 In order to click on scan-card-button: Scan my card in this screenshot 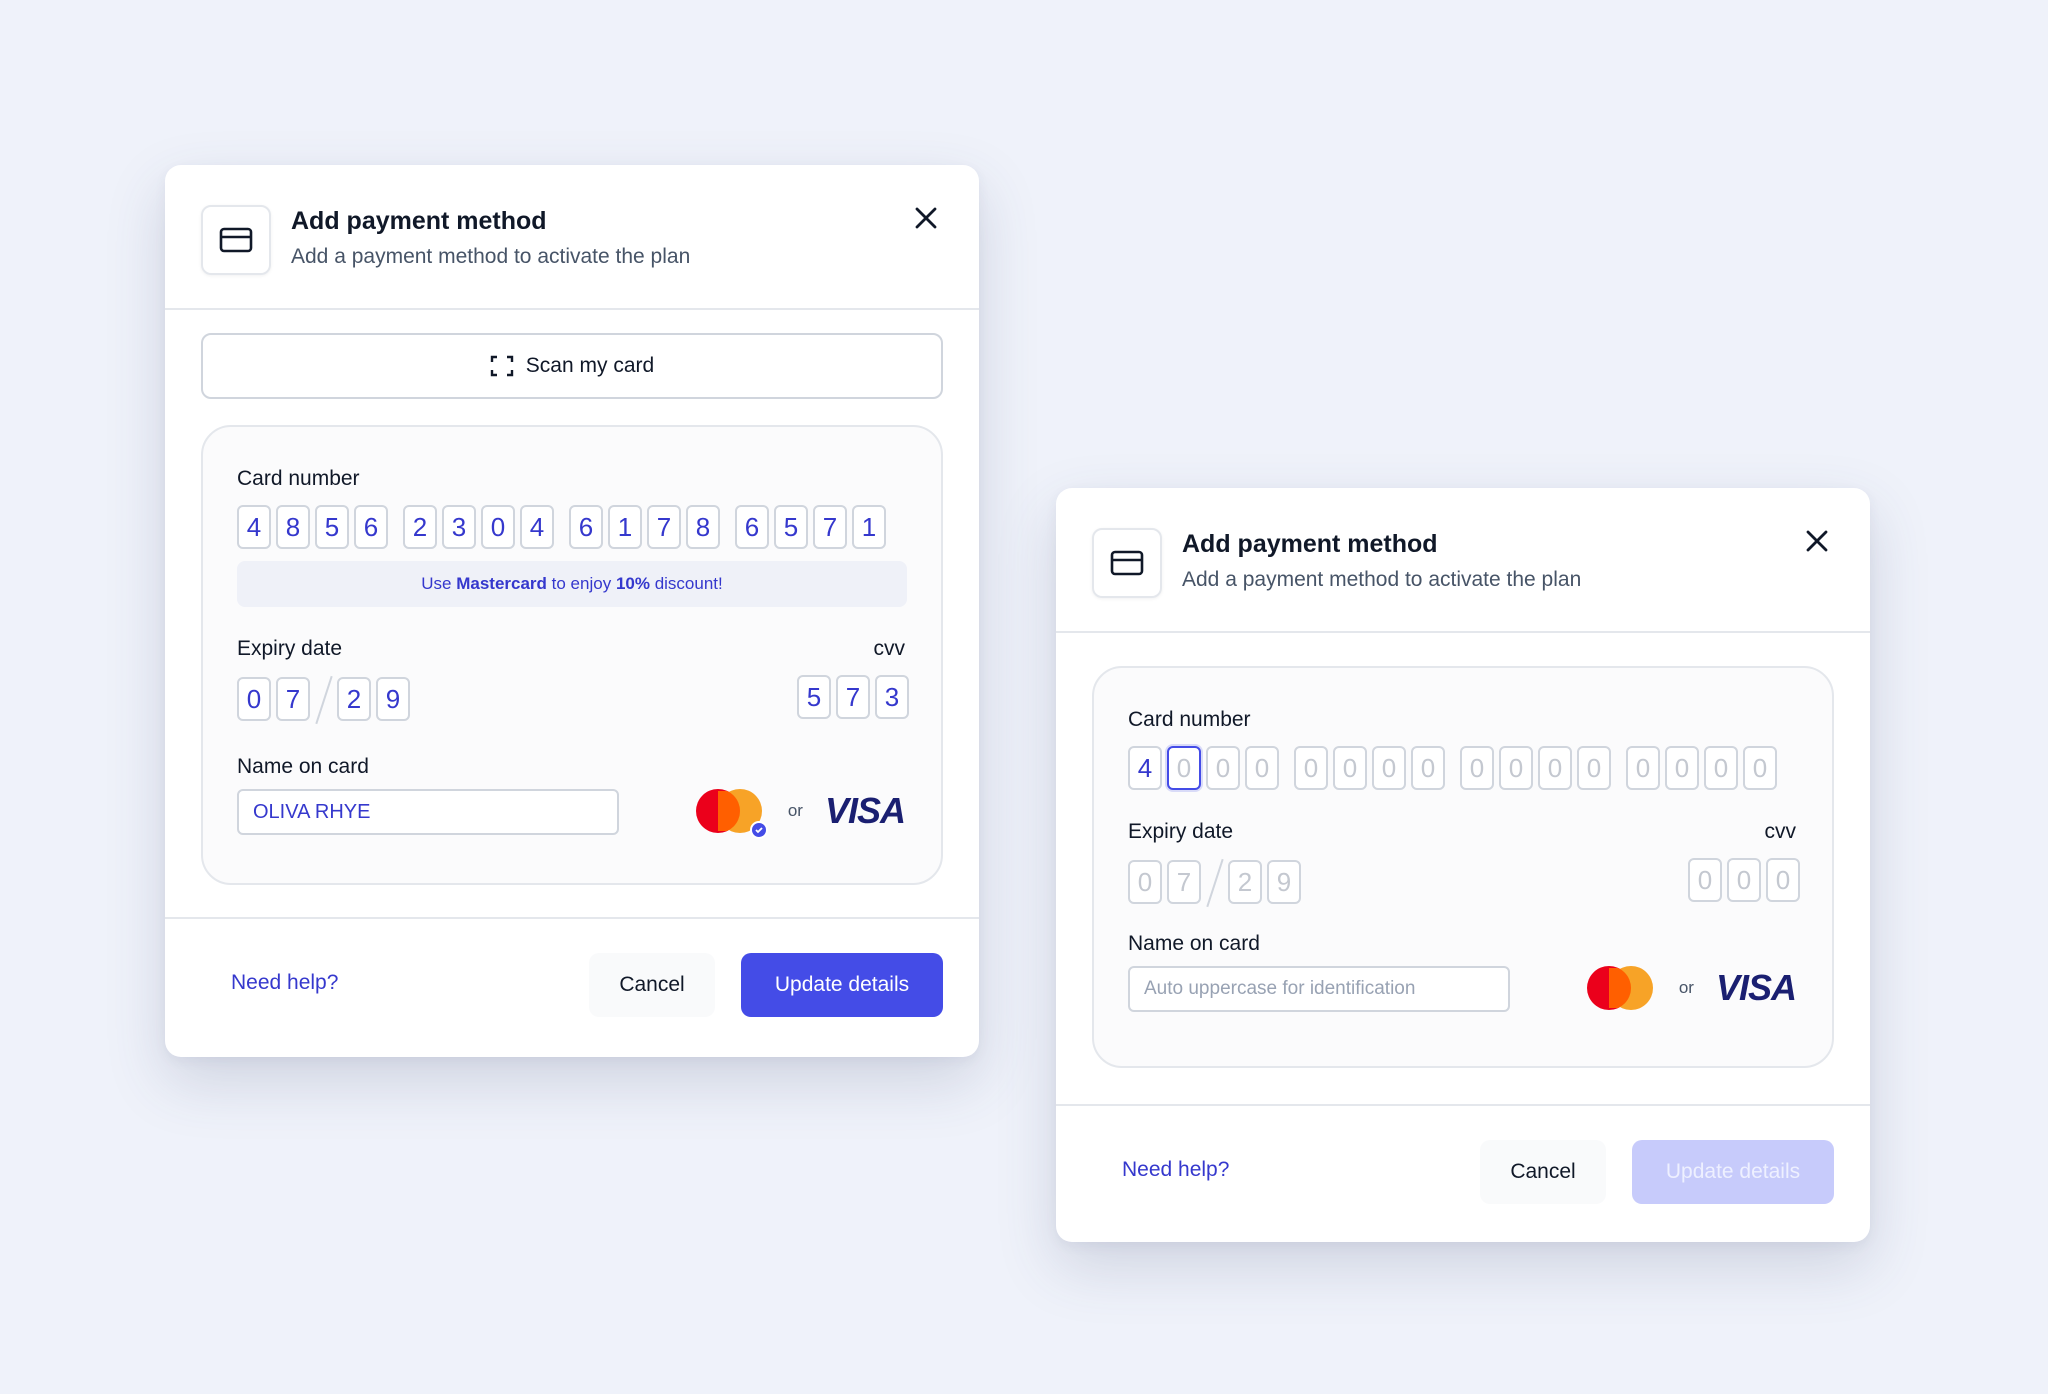, I will do `click(572, 366)`.